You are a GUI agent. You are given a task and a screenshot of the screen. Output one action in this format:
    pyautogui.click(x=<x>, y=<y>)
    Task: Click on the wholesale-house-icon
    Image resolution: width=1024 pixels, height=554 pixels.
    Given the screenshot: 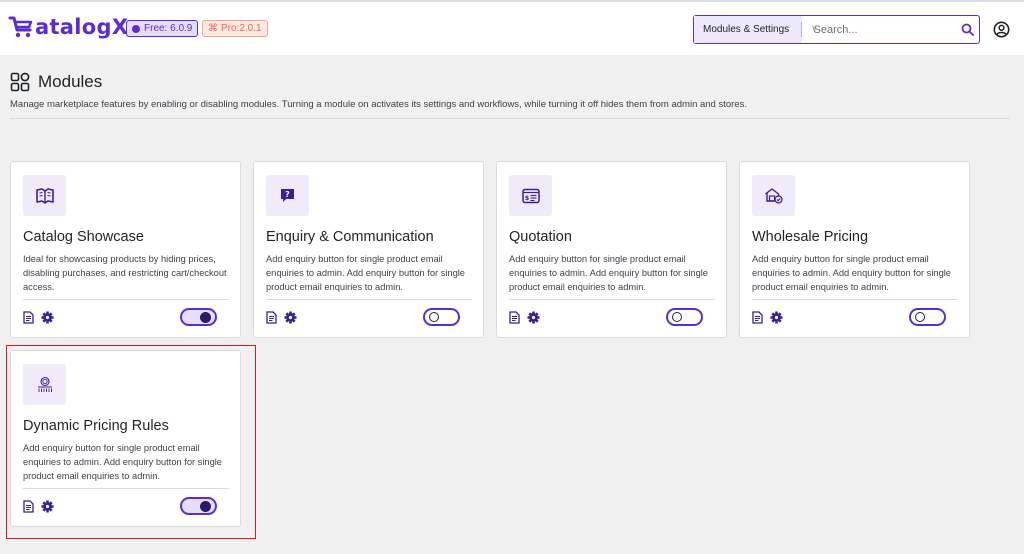 What is the action you would take?
    pyautogui.click(x=774, y=196)
    